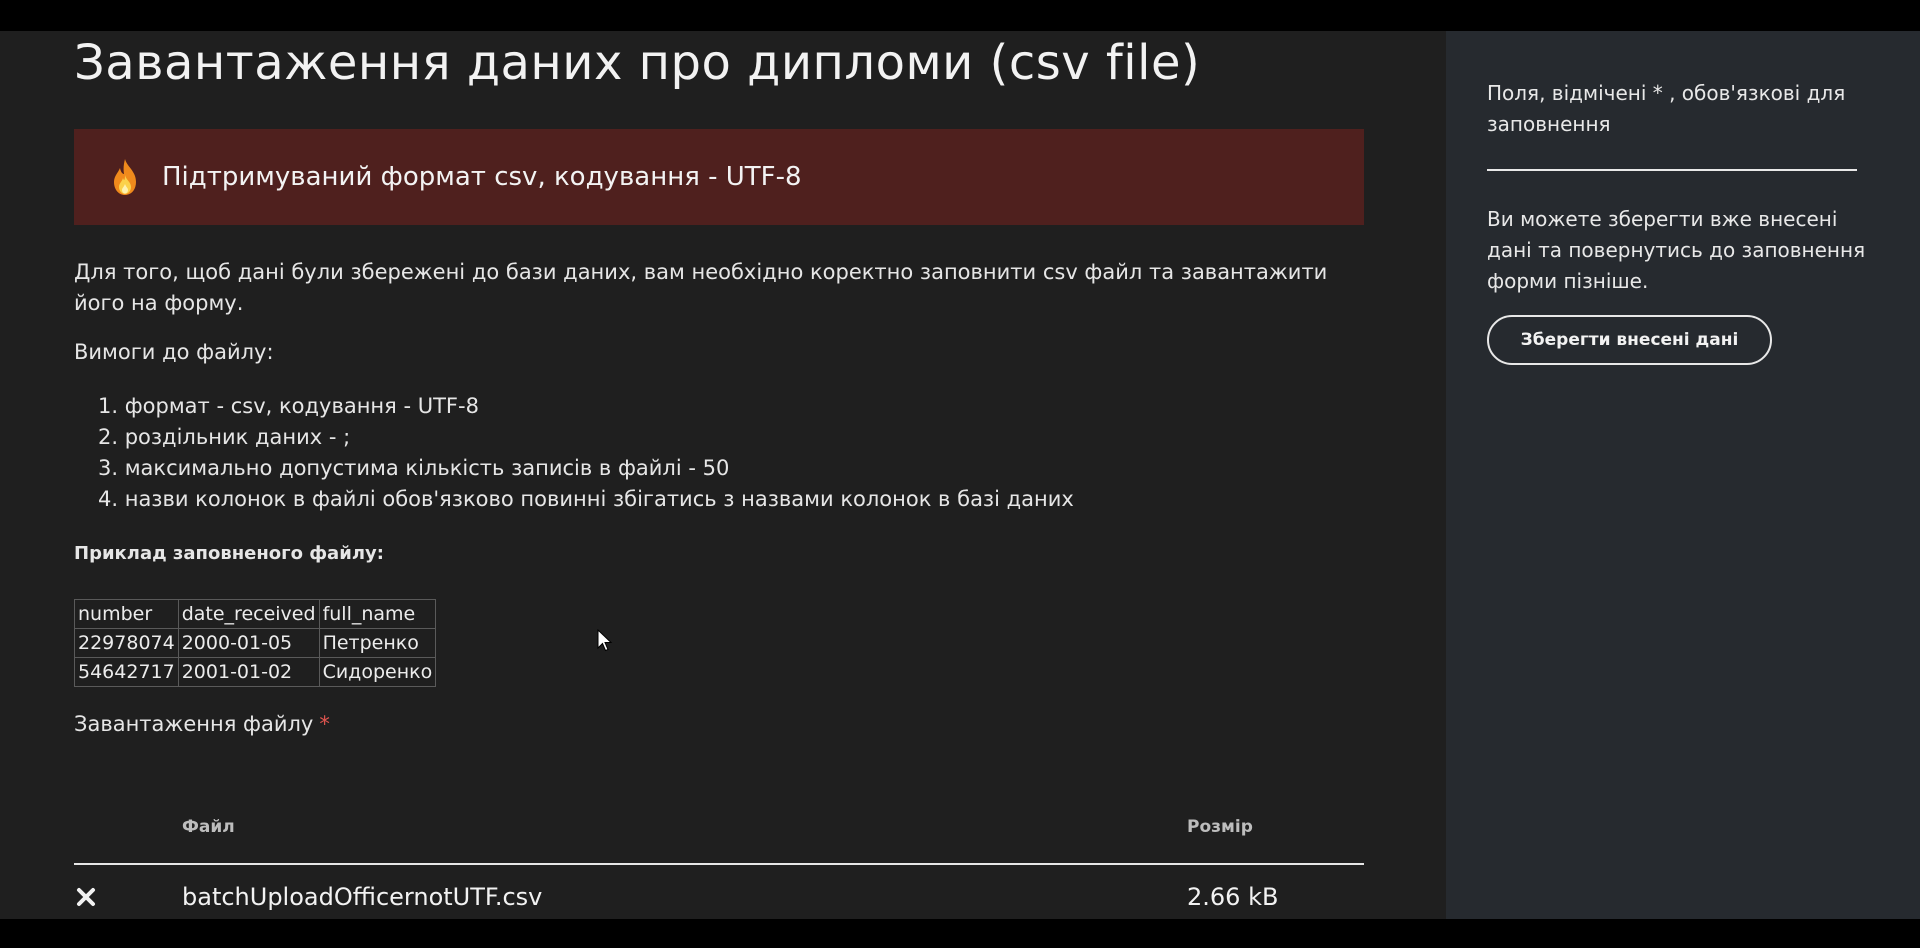 The image size is (1920, 948). I want to click on table-row: 54642717 2001-01-02 Сидоренко, so click(255, 672).